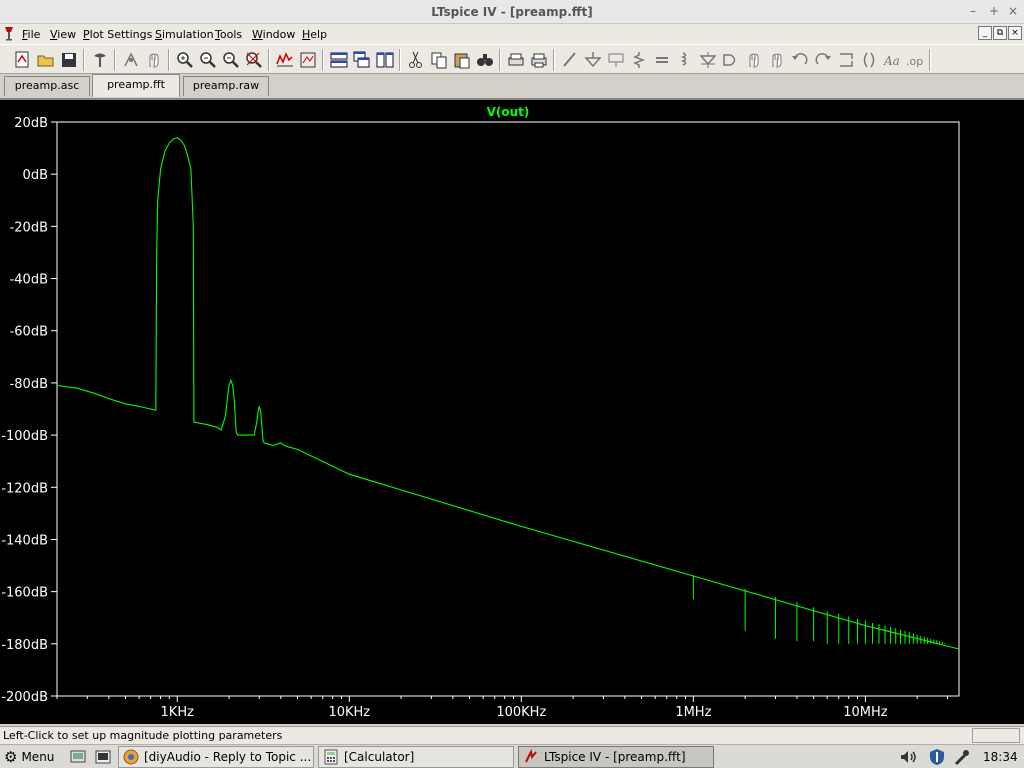 Image resolution: width=1024 pixels, height=768 pixels. I want to click on menu-window: Window, so click(273, 34).